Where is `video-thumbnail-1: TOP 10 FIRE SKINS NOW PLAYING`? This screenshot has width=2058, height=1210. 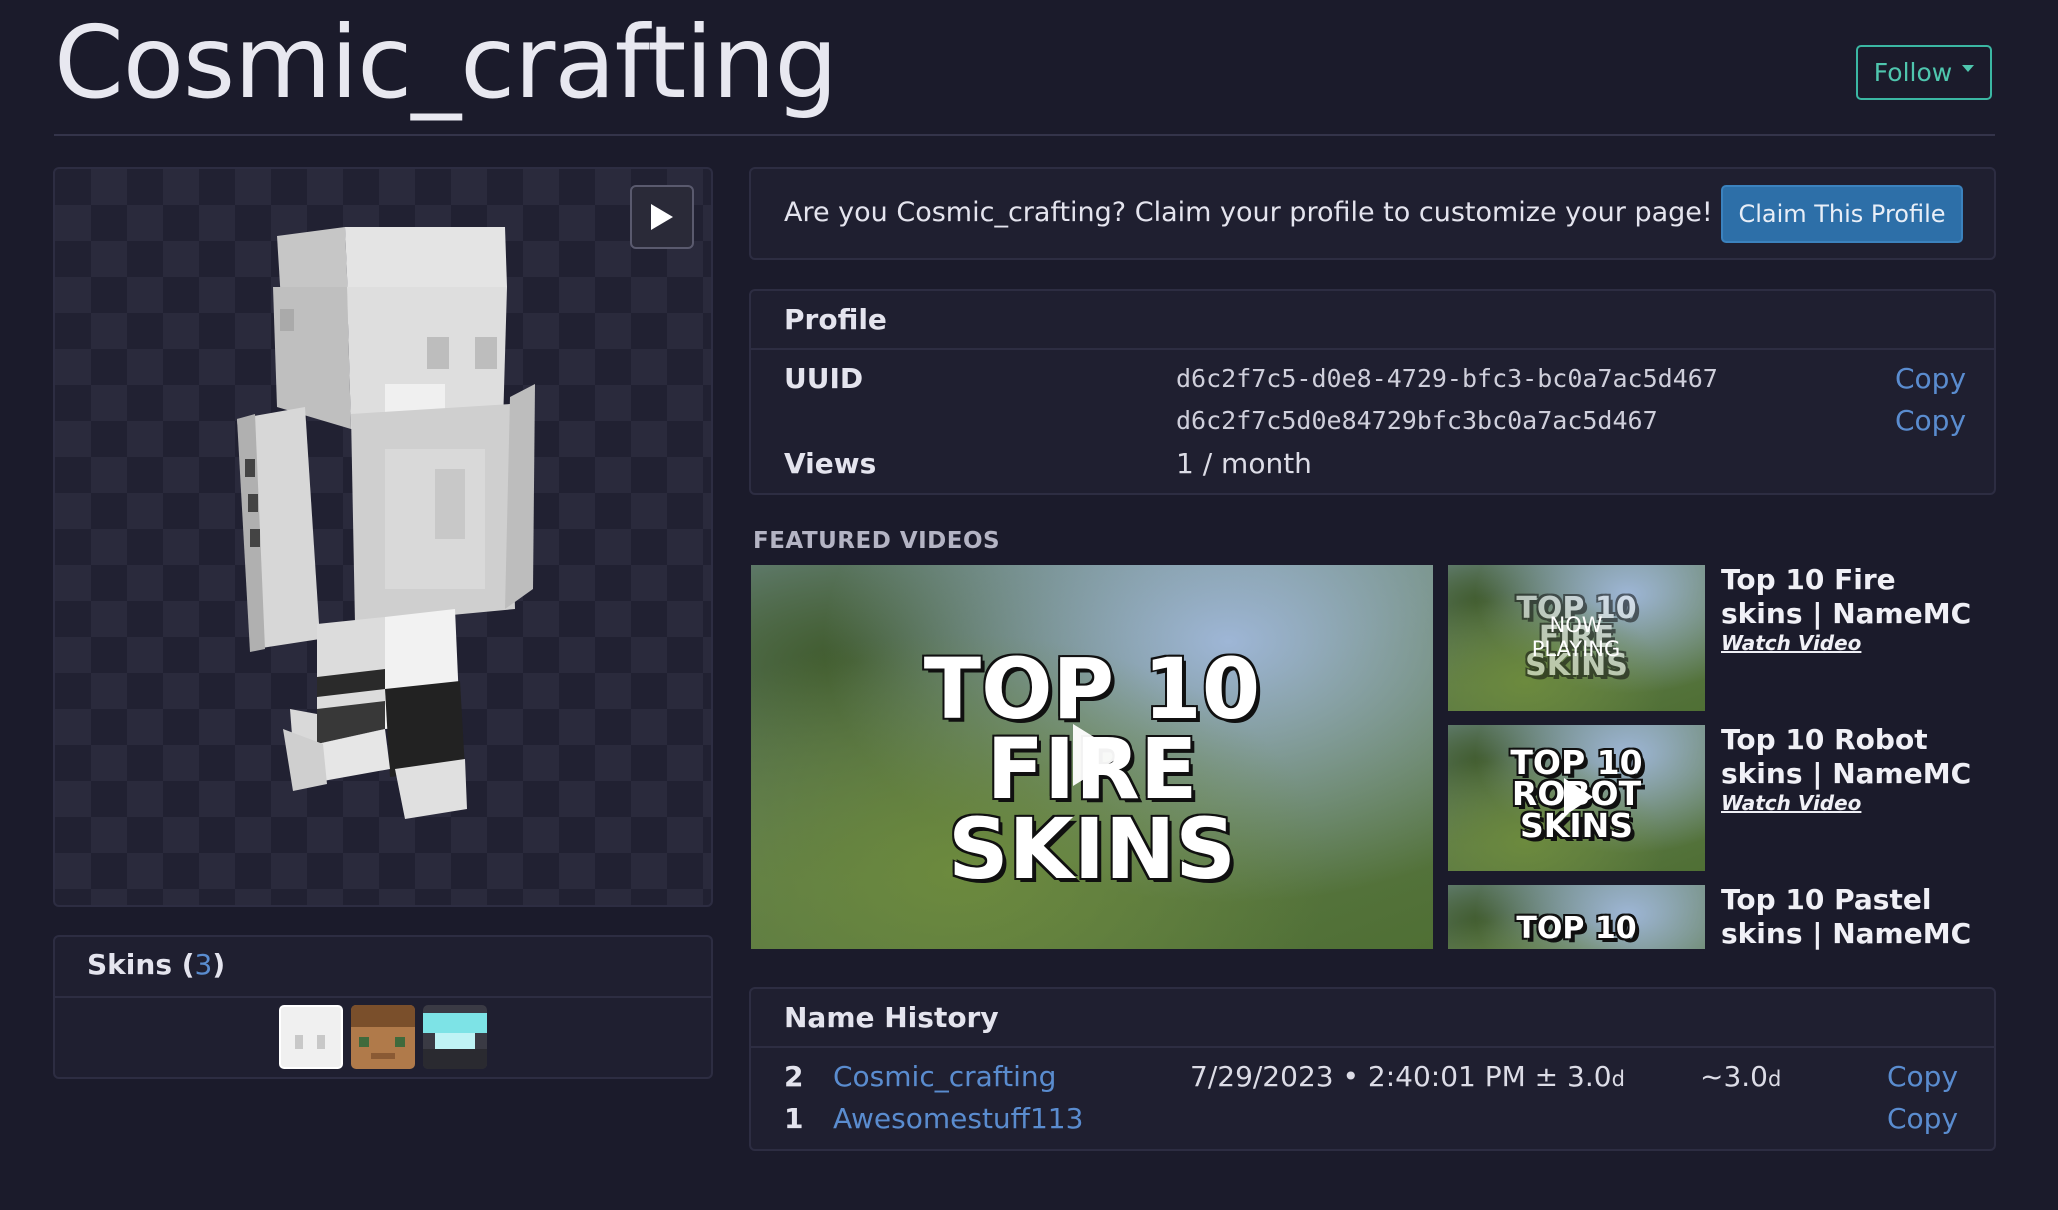 video-thumbnail-1: TOP 10 FIRE SKINS NOW PLAYING is located at coordinates (1576, 638).